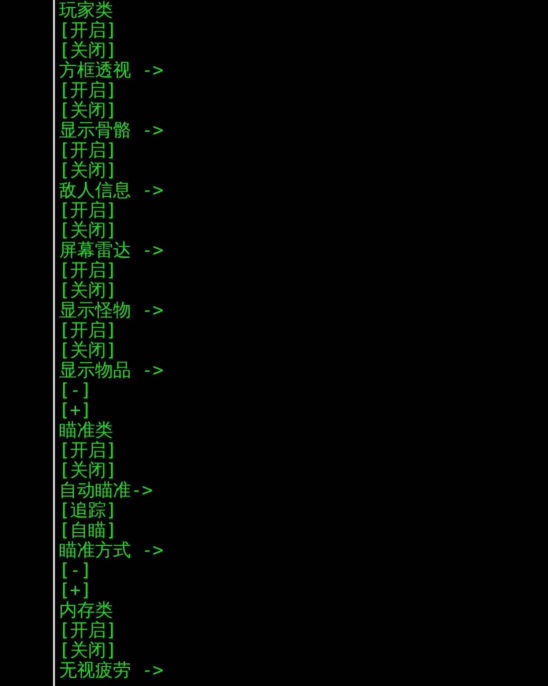 The width and height of the screenshot is (548, 686). What do you see at coordinates (111, 191) in the screenshot?
I see `menu-line: 敌人信息 ->` at bounding box center [111, 191].